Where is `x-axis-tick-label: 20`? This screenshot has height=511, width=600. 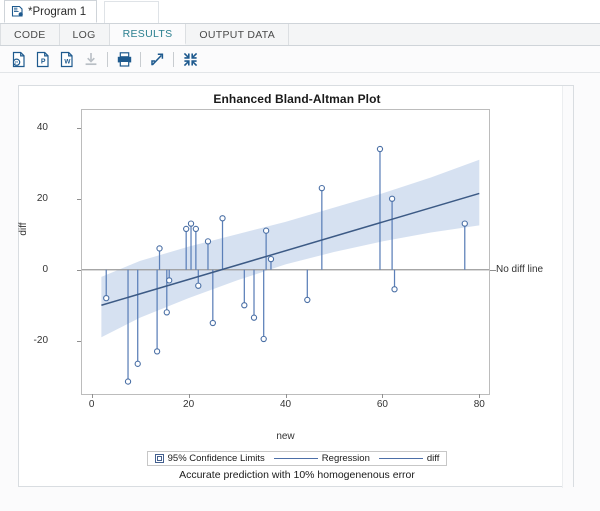
x-axis-tick-label: 20 is located at coordinates (189, 404).